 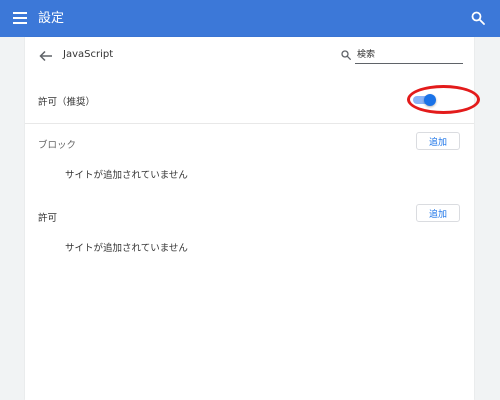 I want to click on block-empty-message: サイトが追加されていません, so click(x=126, y=175).